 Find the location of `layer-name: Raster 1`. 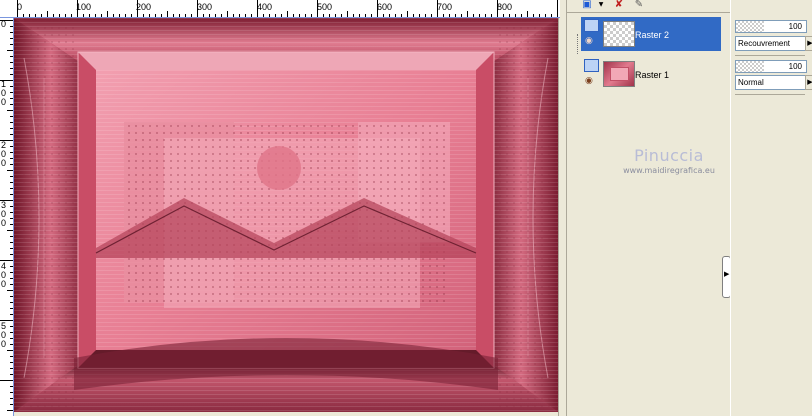

layer-name: Raster 1 is located at coordinates (652, 75).